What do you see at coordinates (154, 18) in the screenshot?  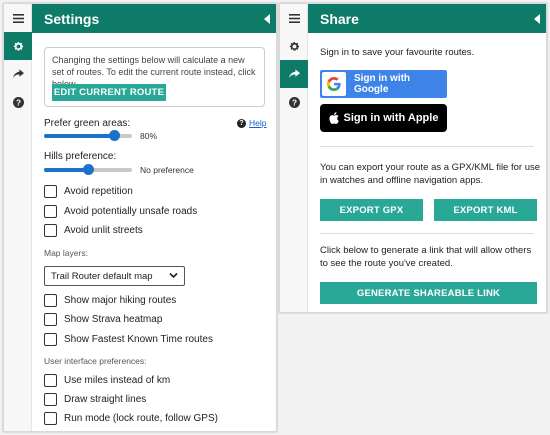 I see `settings-header: Settings` at bounding box center [154, 18].